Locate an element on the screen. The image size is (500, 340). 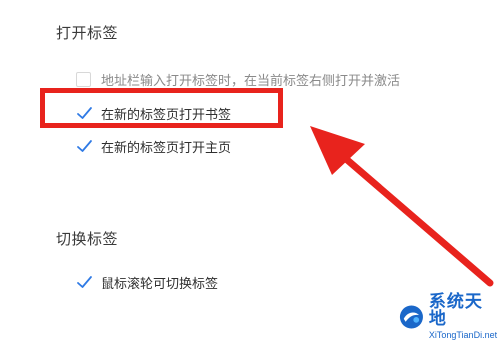
watermark-cn: 系统天地 is located at coordinates (455, 310).